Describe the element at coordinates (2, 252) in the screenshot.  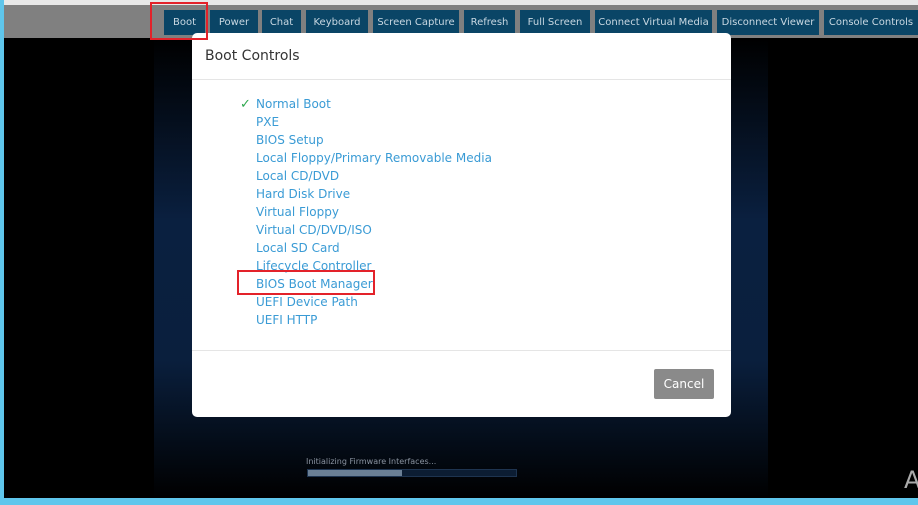
I see `left-border` at that location.